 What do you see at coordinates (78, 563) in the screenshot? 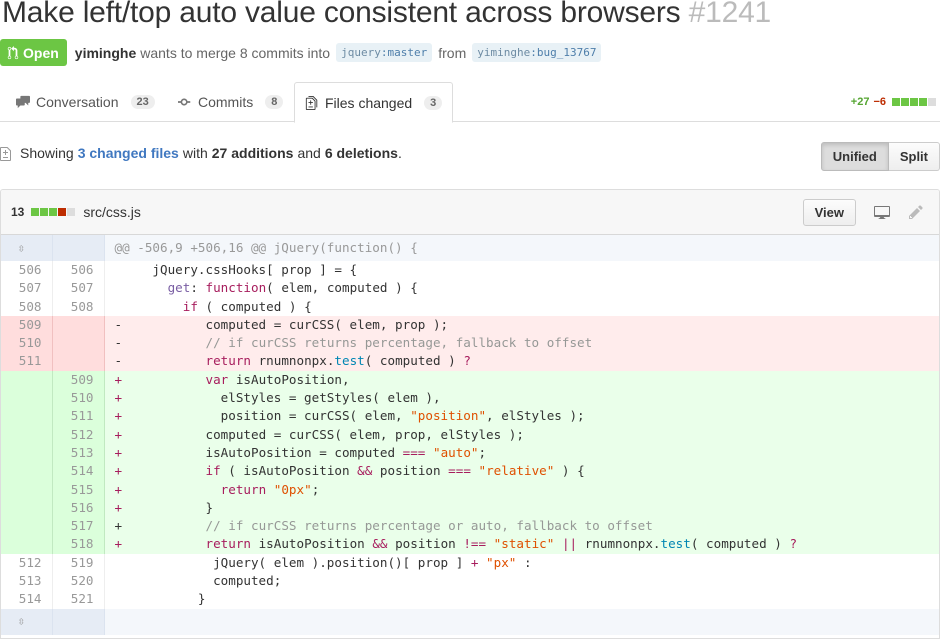
I see `new-line-number: 519` at bounding box center [78, 563].